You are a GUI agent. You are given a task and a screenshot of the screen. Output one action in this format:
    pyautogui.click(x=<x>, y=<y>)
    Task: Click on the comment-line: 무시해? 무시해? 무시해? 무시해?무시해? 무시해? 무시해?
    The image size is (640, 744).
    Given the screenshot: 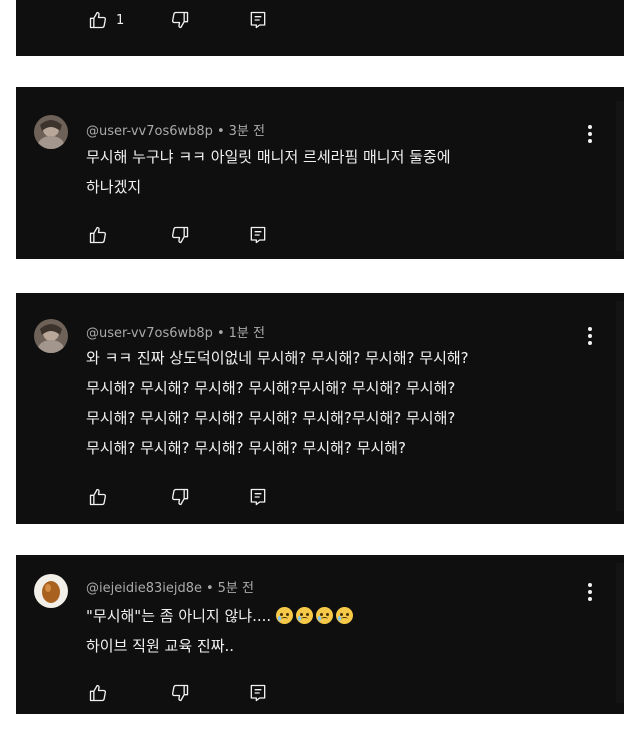 What is the action you would take?
    pyautogui.click(x=271, y=388)
    